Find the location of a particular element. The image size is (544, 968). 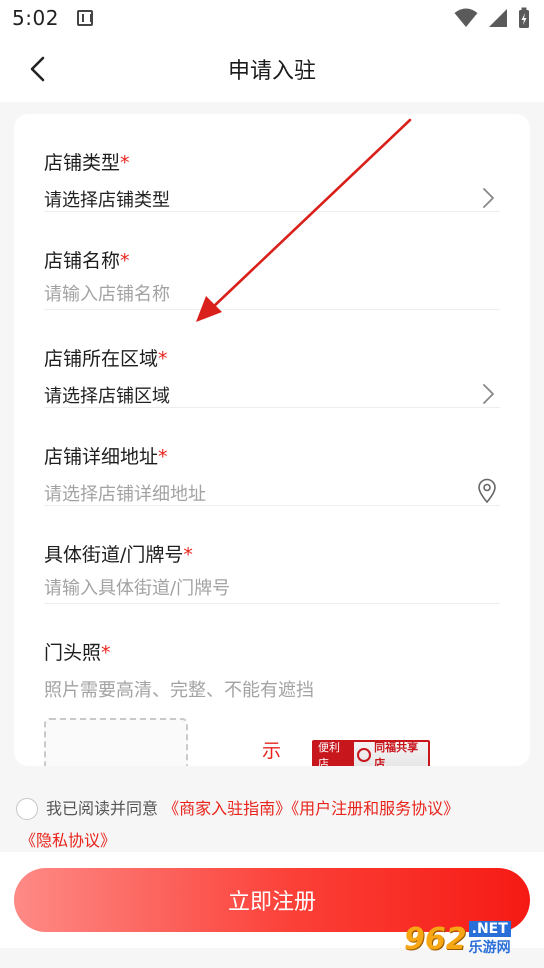

sample-sign: 便利店 同福共享店 is located at coordinates (371, 753).